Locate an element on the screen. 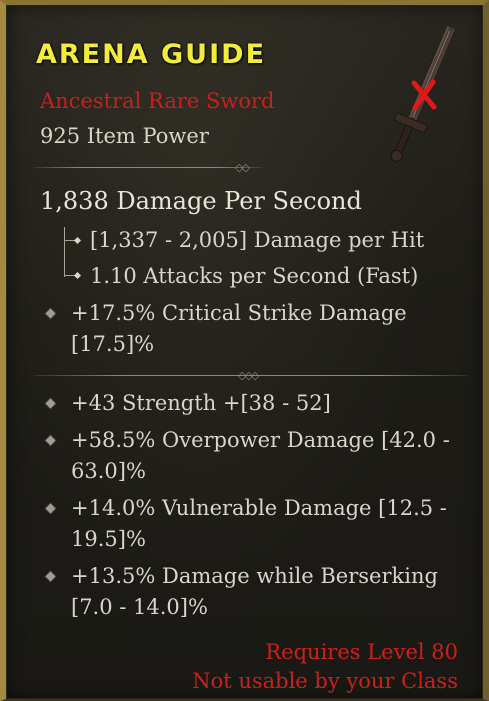 The width and height of the screenshot is (489, 701). affix-strength: +43 Strength +[38 - 52] is located at coordinates (263, 403).